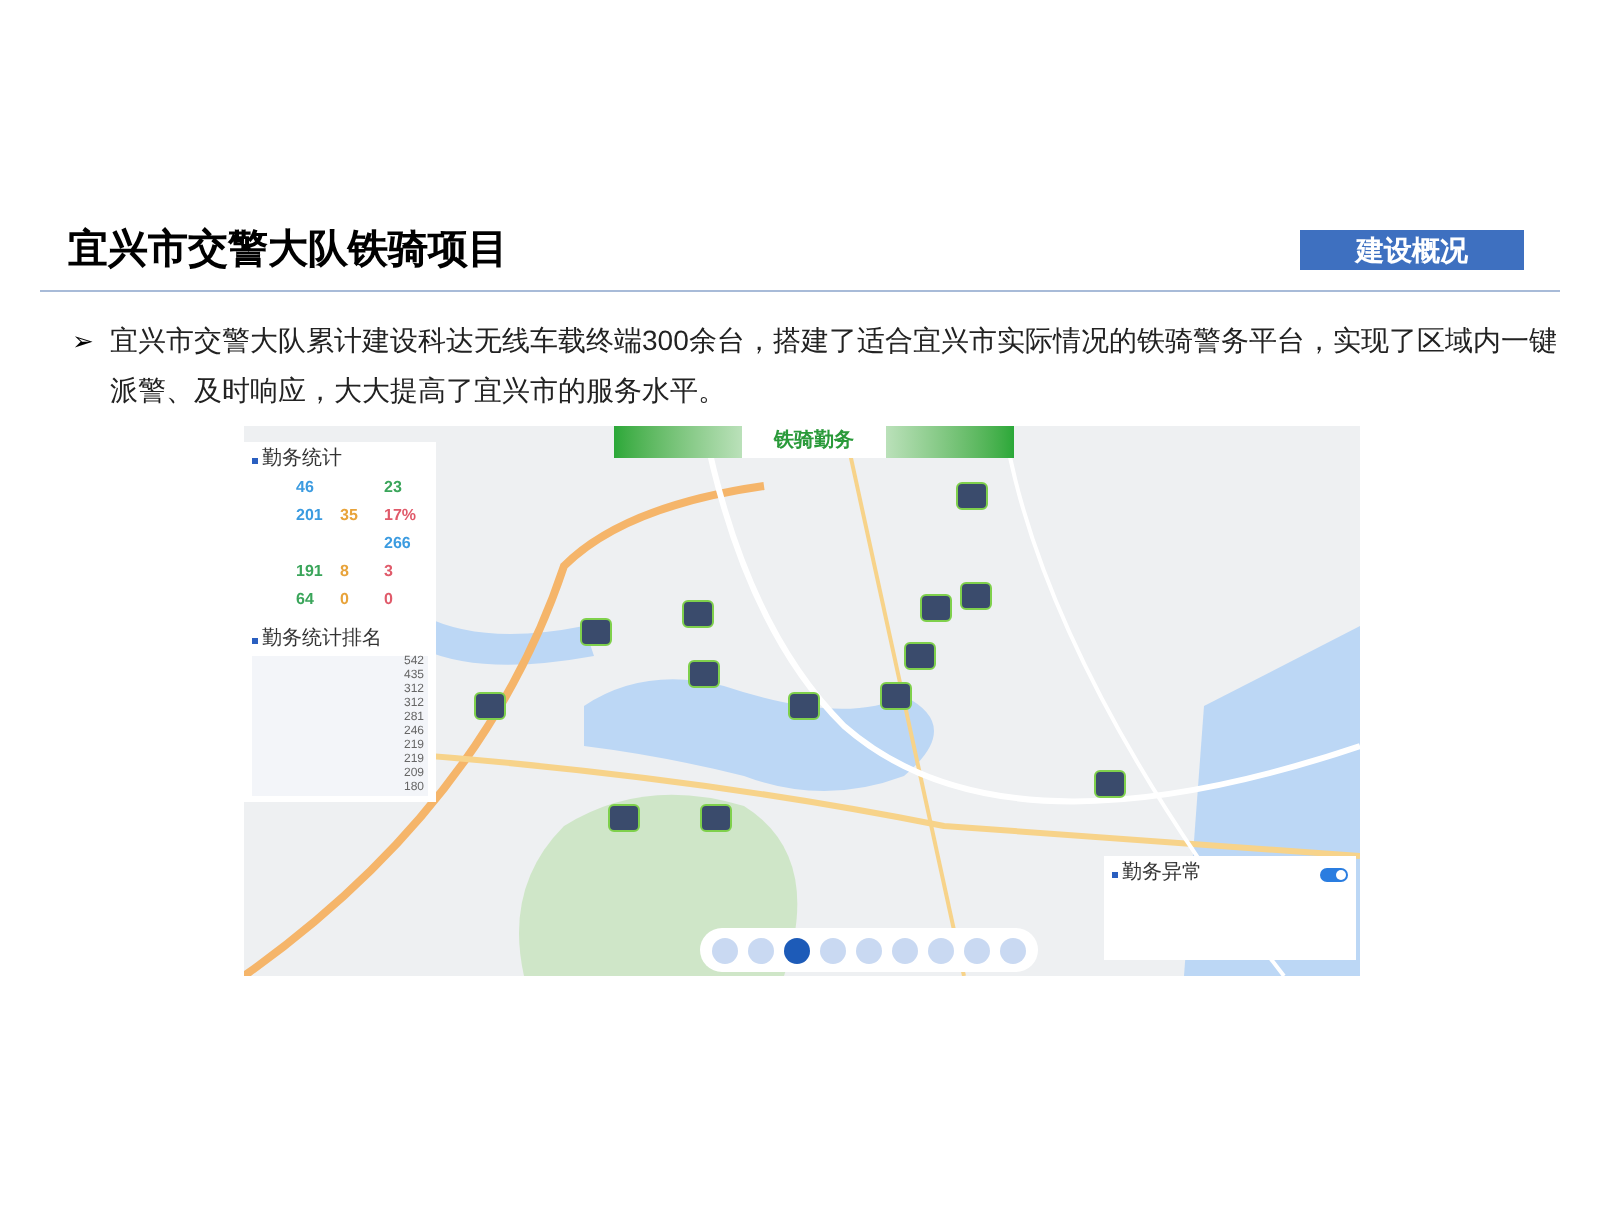 The width and height of the screenshot is (1600, 1222). What do you see at coordinates (310, 572) in the screenshot?
I see `stat-value: 191` at bounding box center [310, 572].